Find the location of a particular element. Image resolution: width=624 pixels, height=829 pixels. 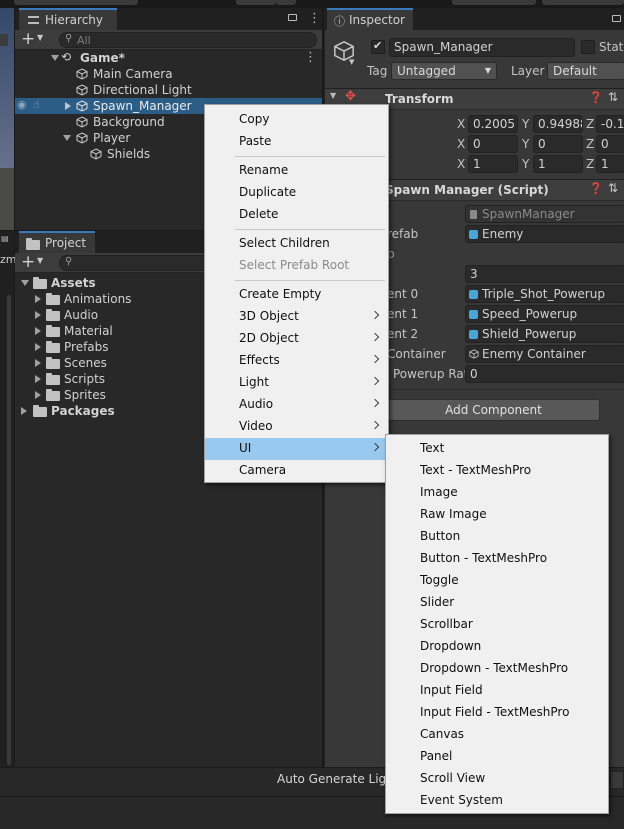

menu-item-ui: UI is located at coordinates (296, 449).